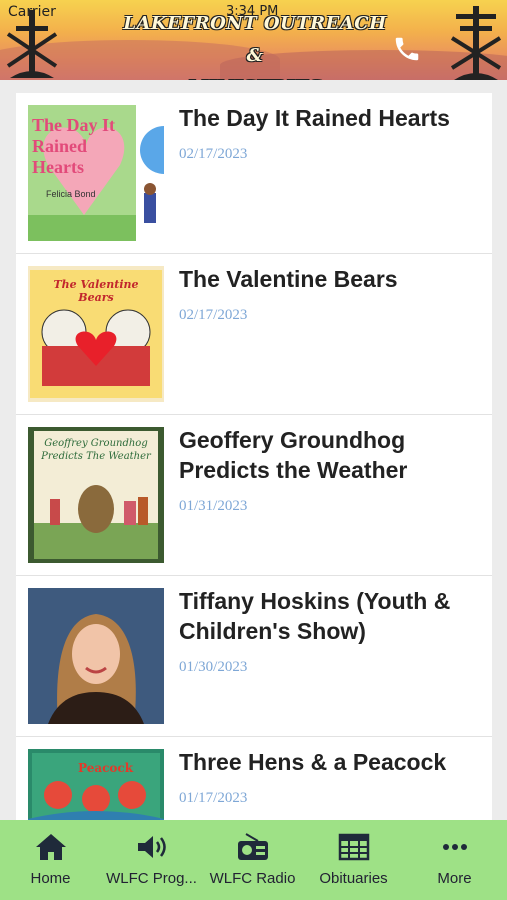 The height and width of the screenshot is (900, 507). I want to click on newspaper-icon, so click(353, 847).